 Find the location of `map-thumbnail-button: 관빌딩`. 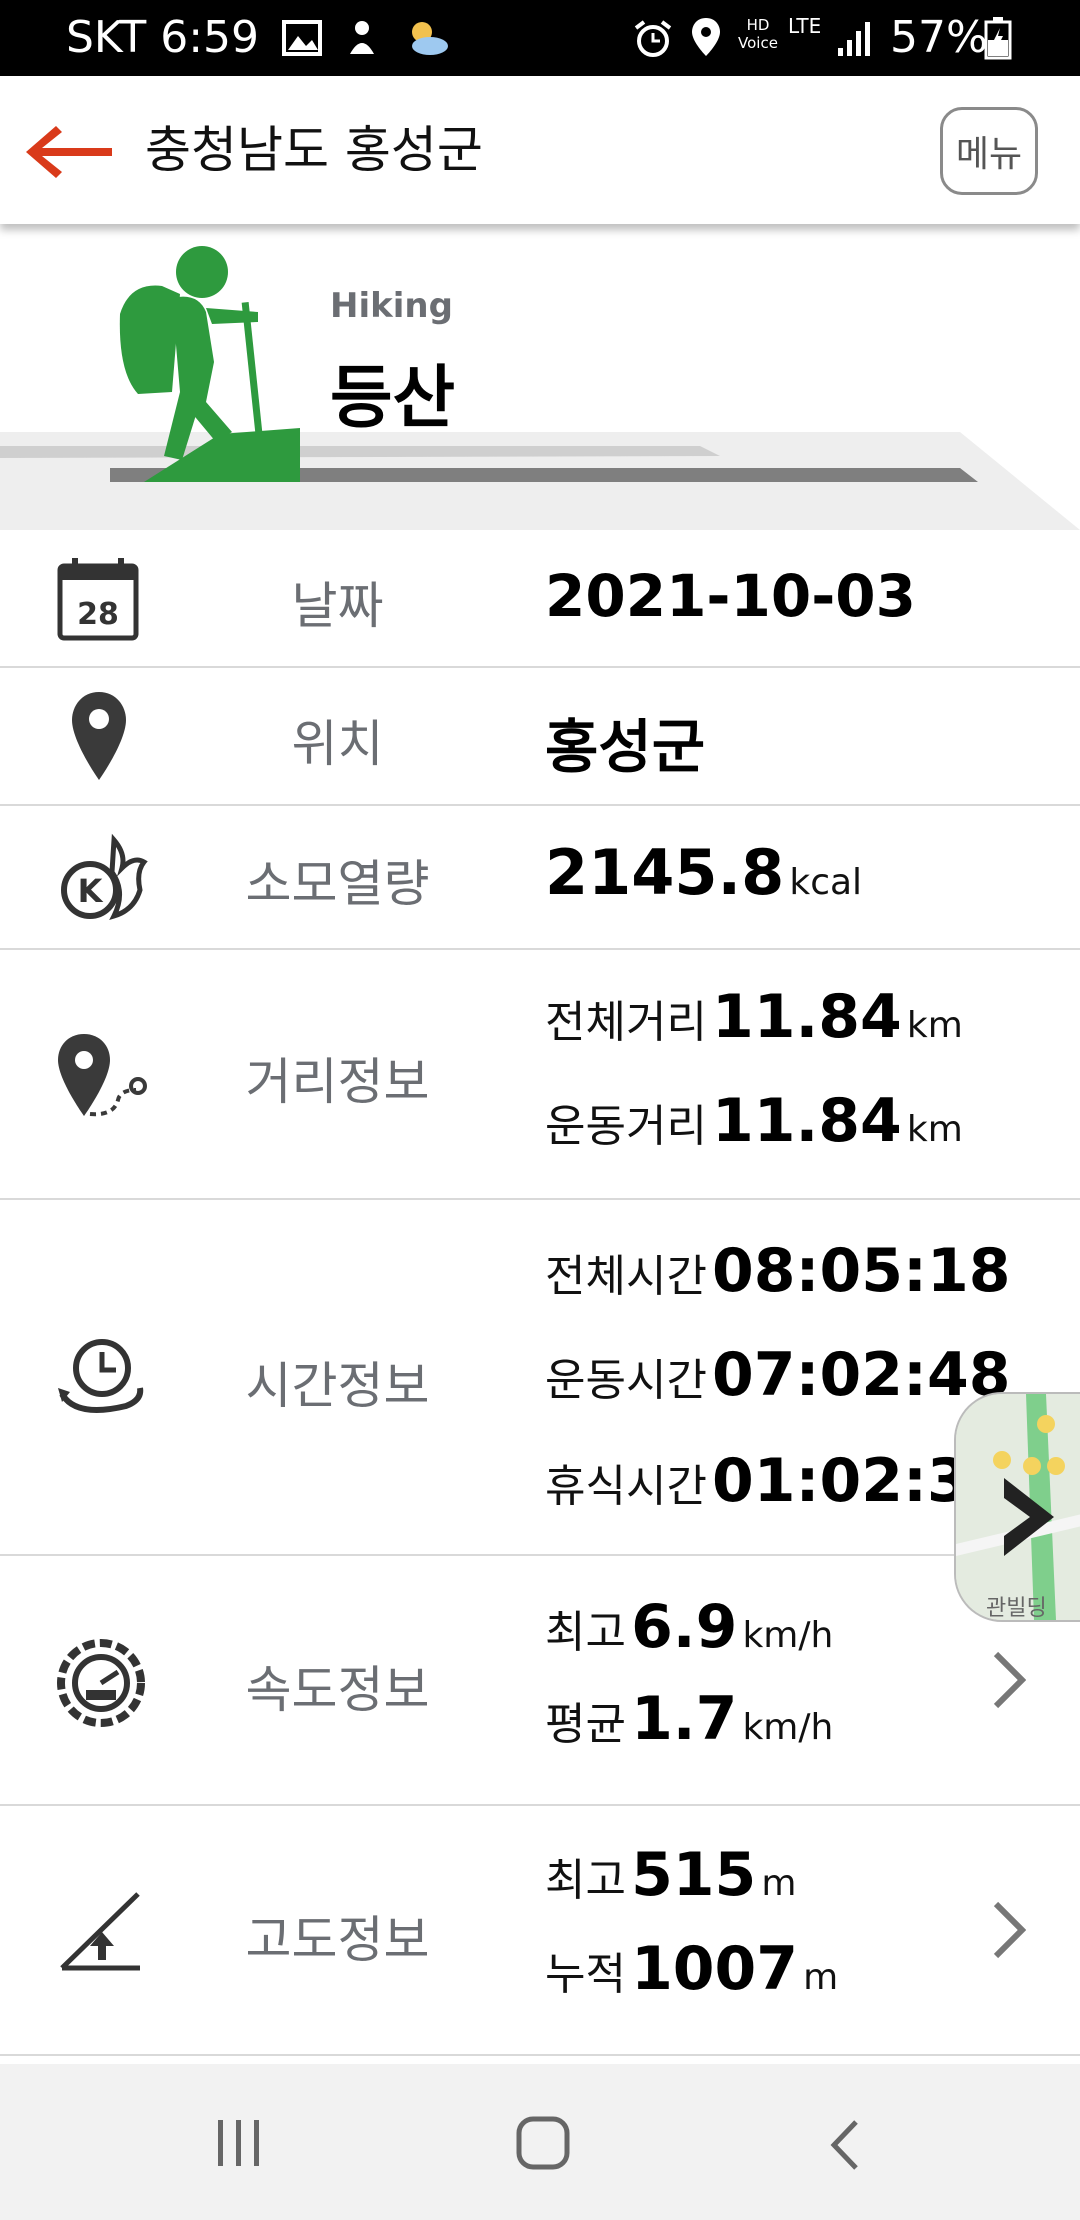

map-thumbnail-button: 관빌딩 is located at coordinates (1017, 1507).